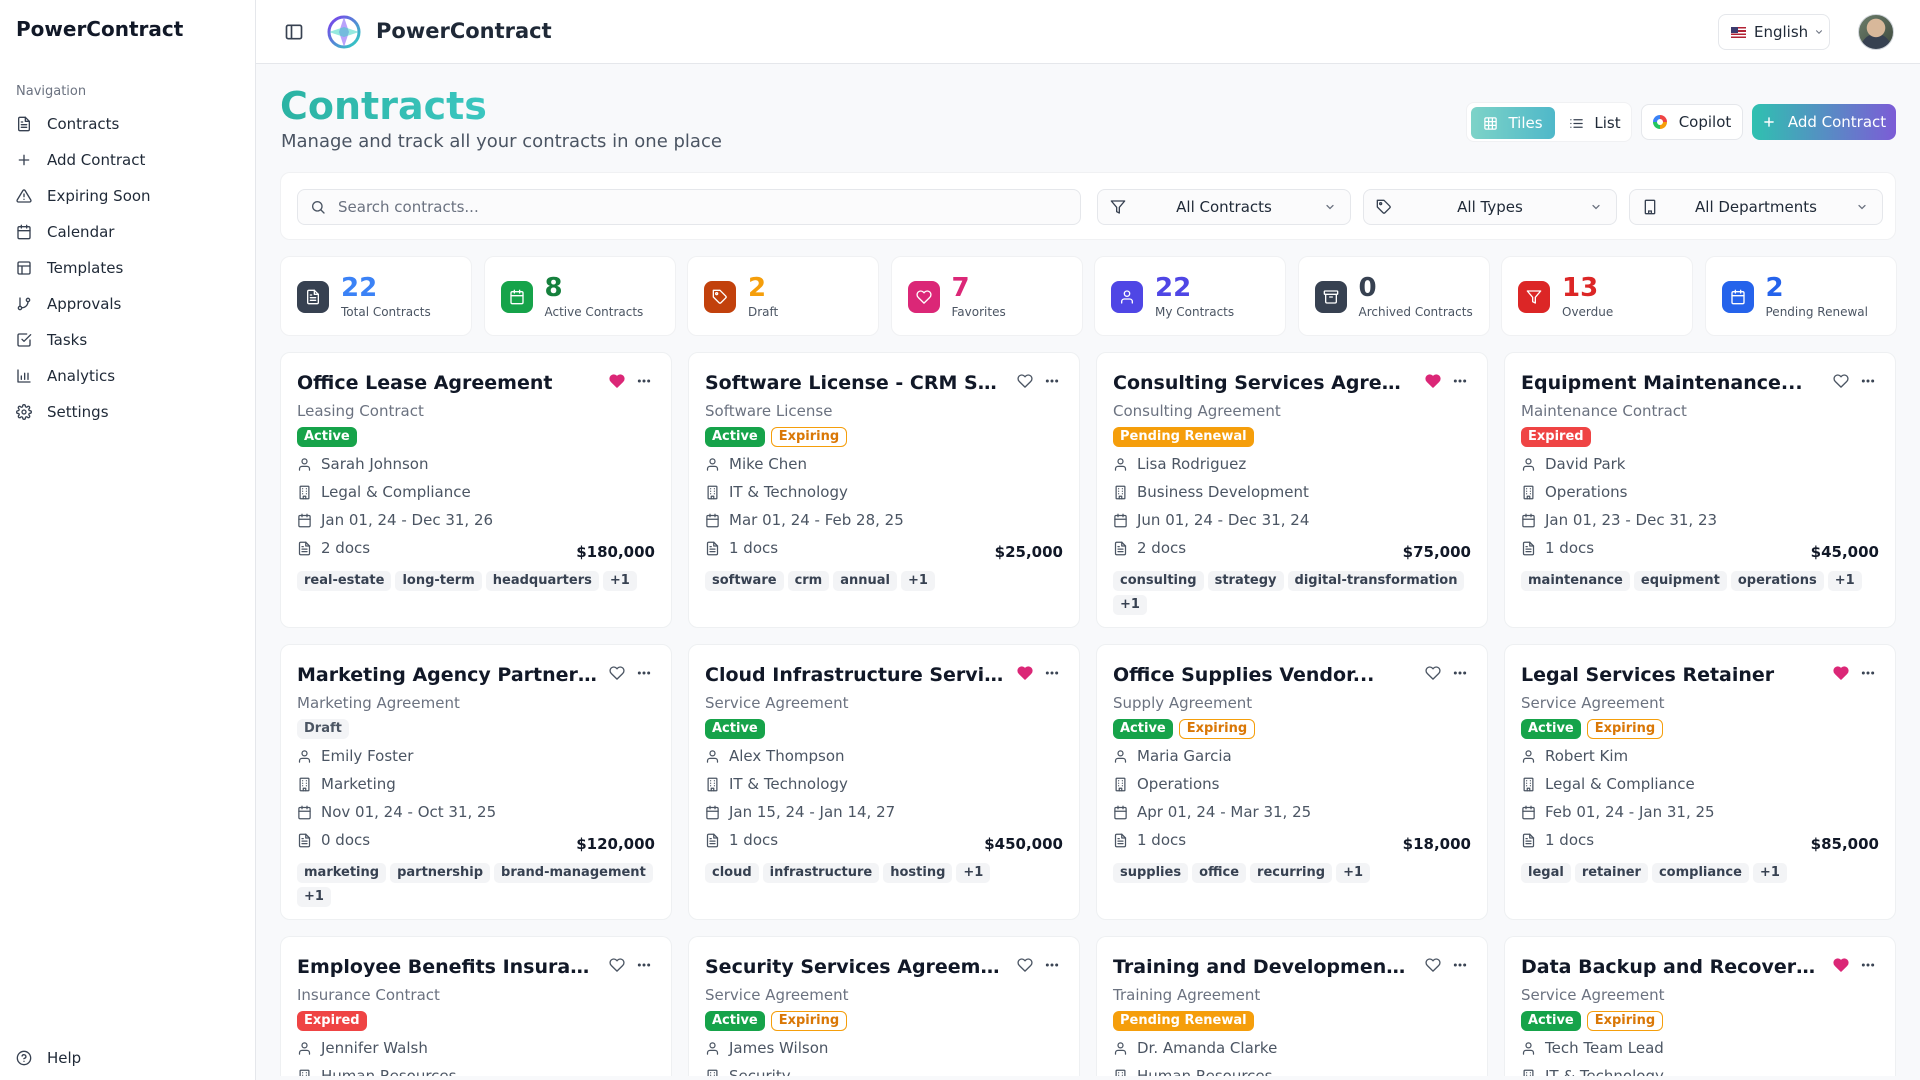  Describe the element at coordinates (1219, 873) in the screenshot. I see `tag: office` at that location.